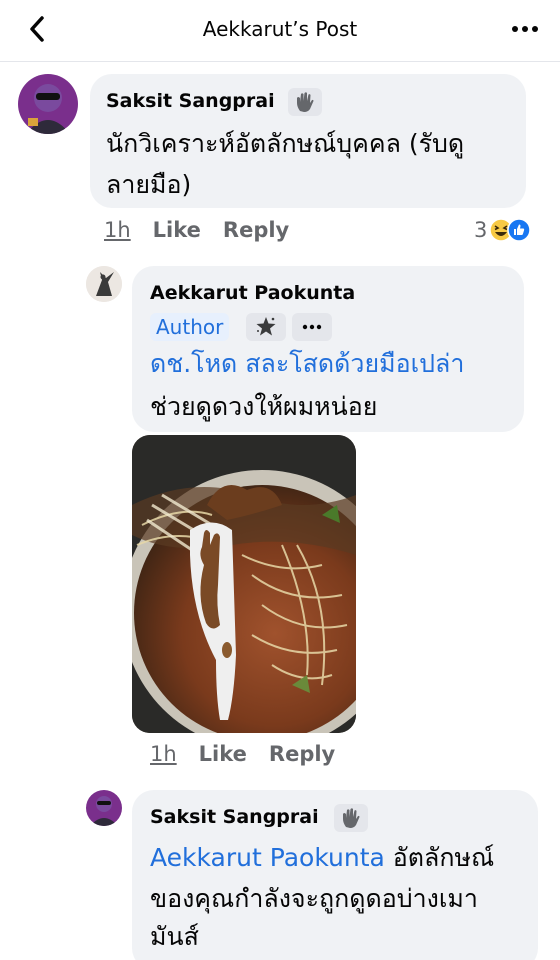  Describe the element at coordinates (481, 230) in the screenshot. I see `reaction-count: 3` at that location.